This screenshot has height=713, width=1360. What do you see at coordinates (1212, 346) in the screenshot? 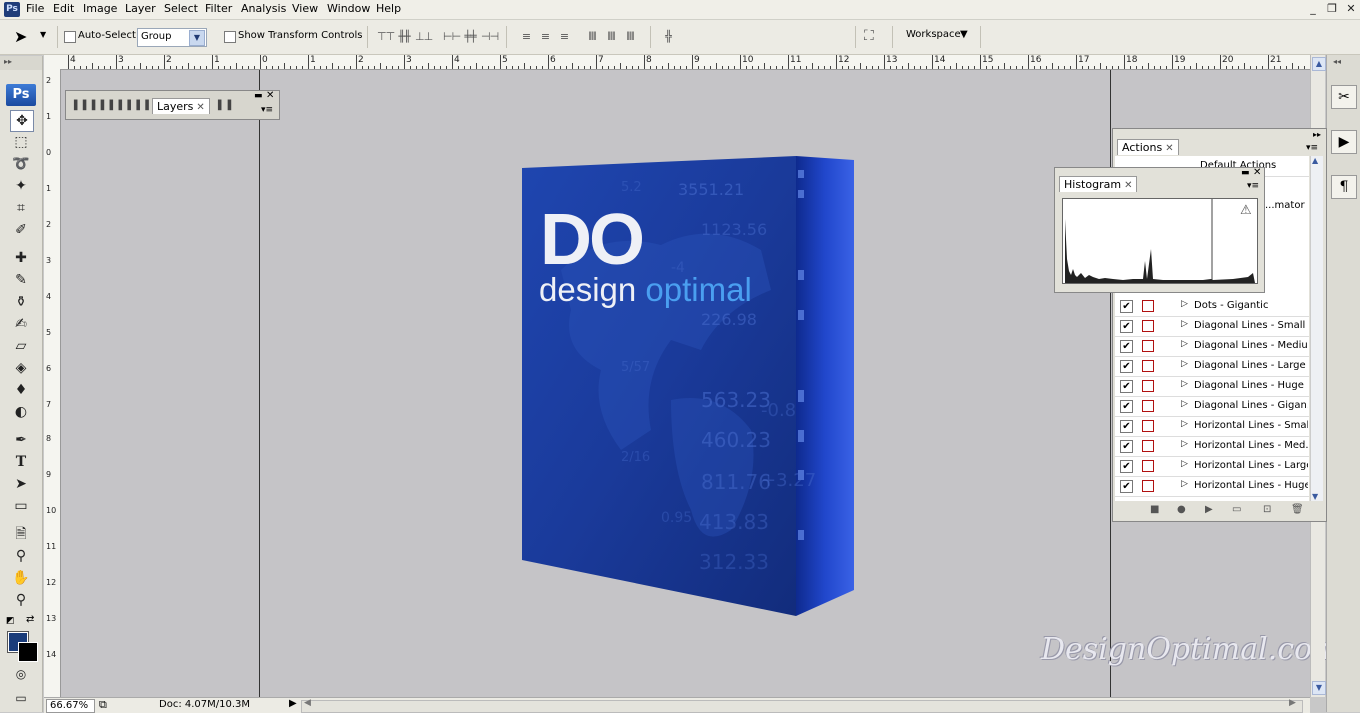
I see `action-row: ✔ ▷ Diagonal Lines - Medium` at bounding box center [1212, 346].